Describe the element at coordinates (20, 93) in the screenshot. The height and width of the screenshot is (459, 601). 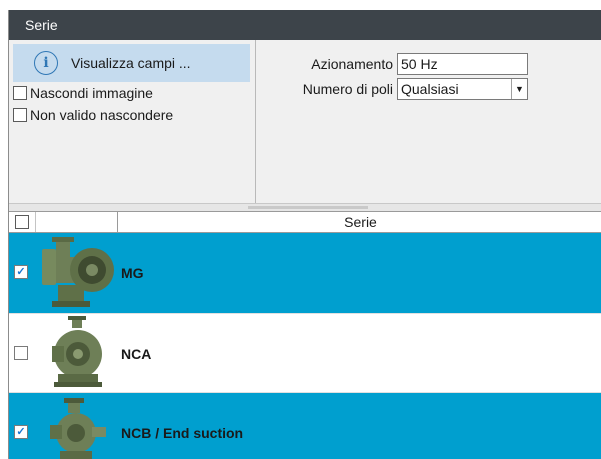
I see `hide-image-checkbox` at that location.